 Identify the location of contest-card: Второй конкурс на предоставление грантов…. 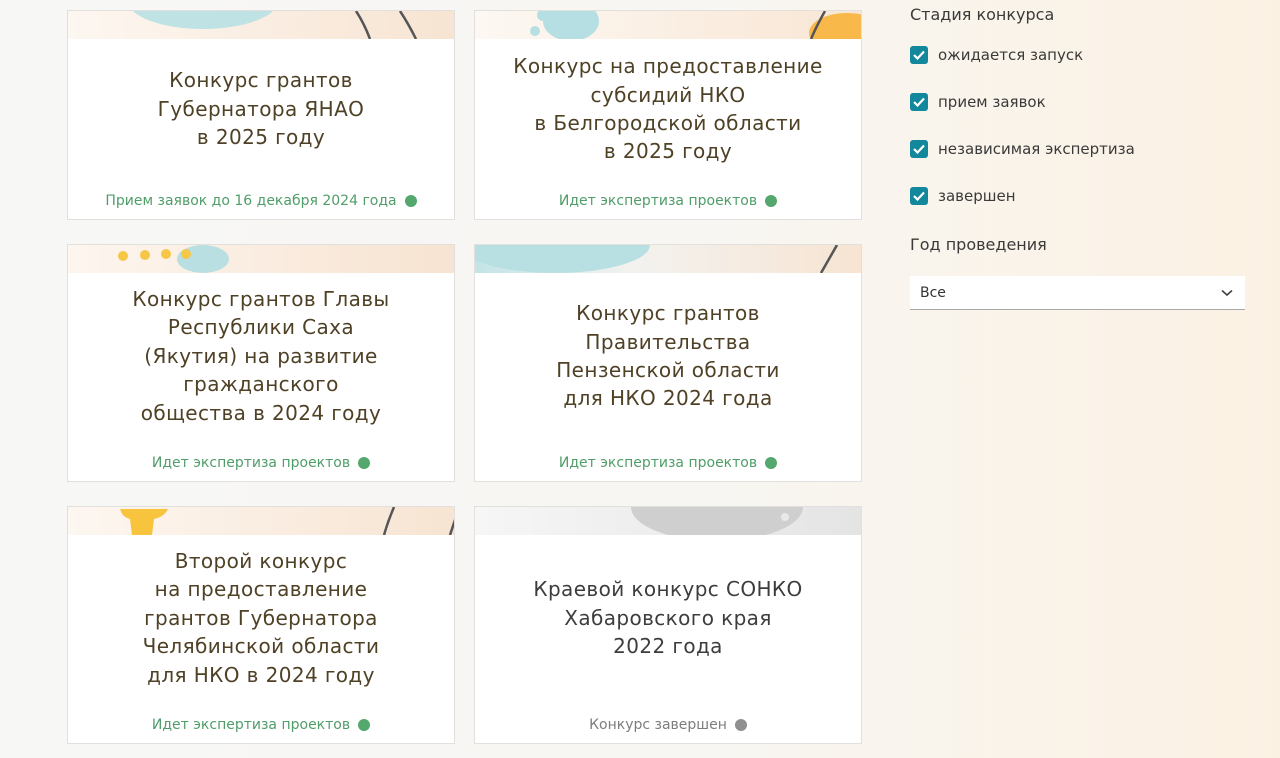
(261, 625).